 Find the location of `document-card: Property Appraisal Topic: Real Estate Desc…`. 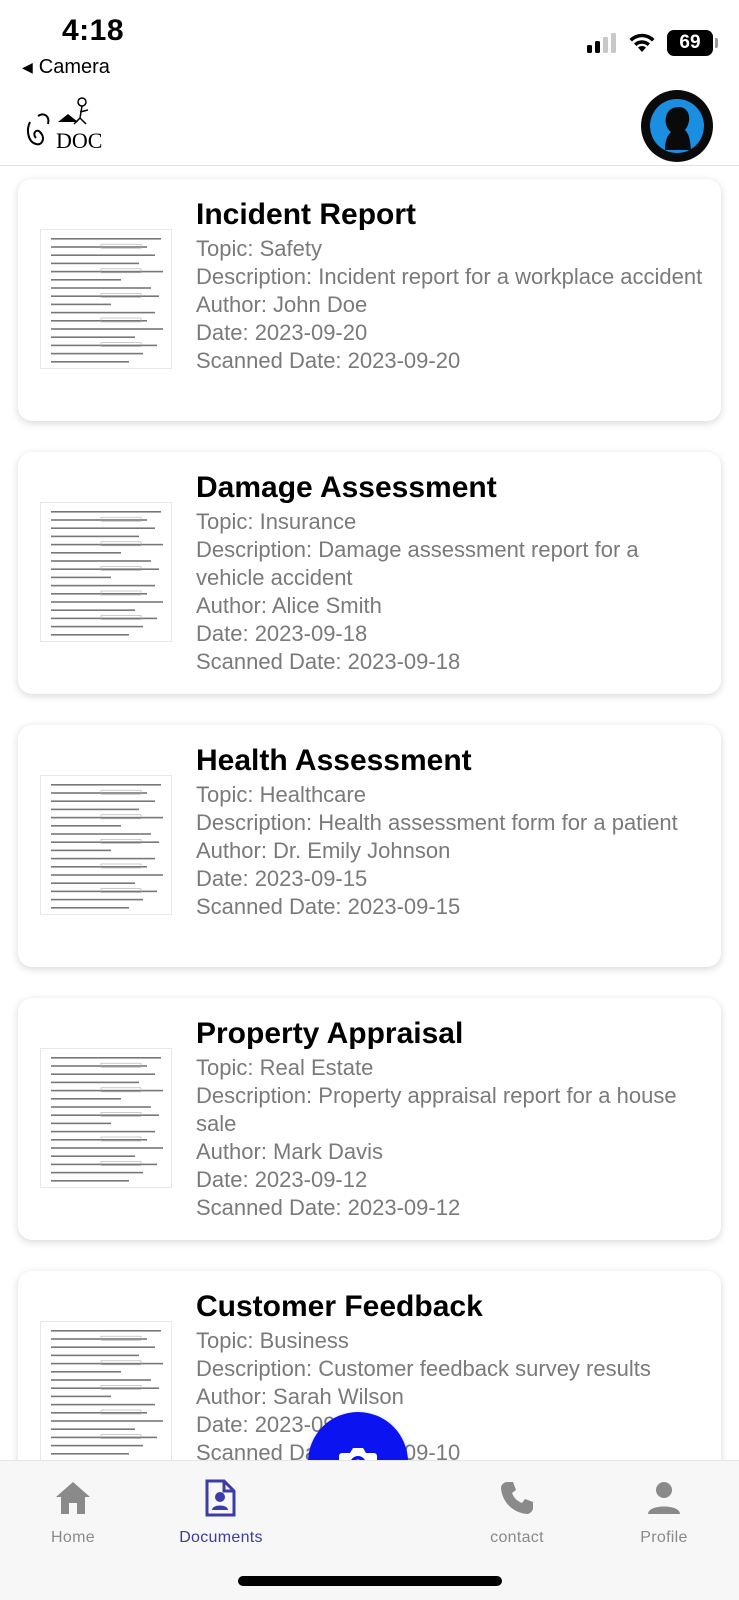

document-card: Property Appraisal Topic: Real Estate Desc… is located at coordinates (369, 1119).